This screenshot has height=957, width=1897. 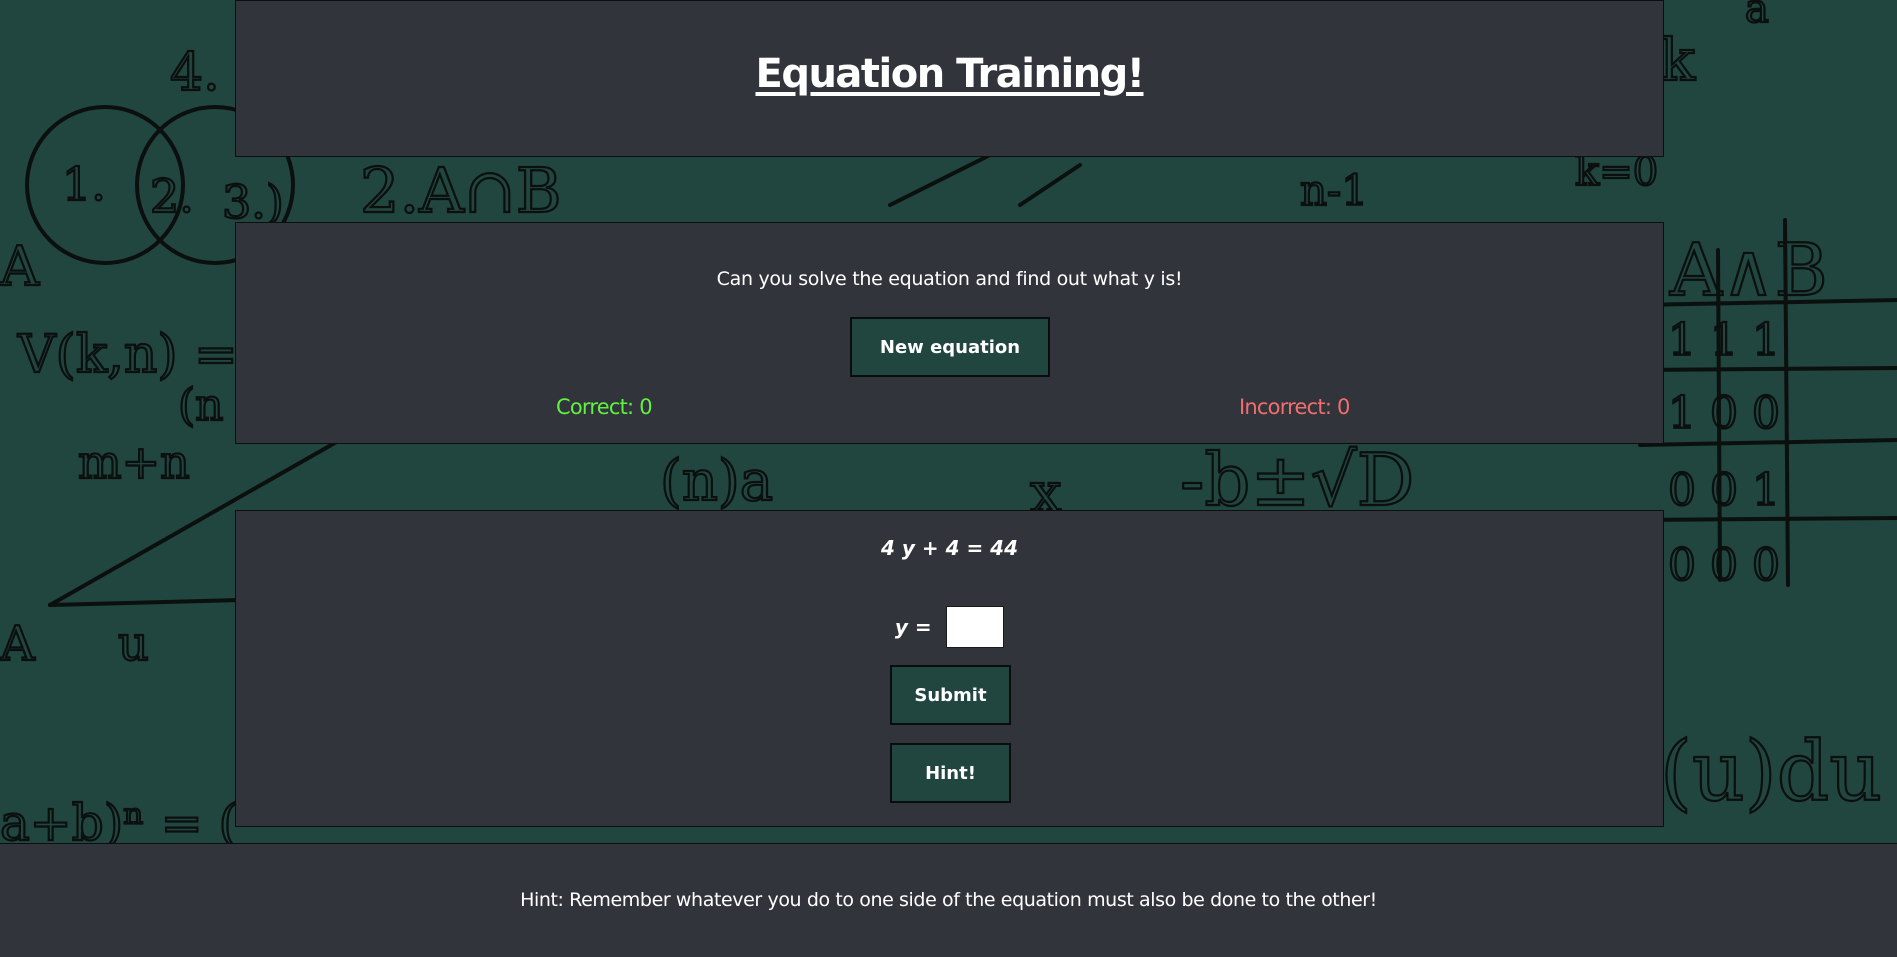 I want to click on answer-label: y =, so click(x=913, y=627).